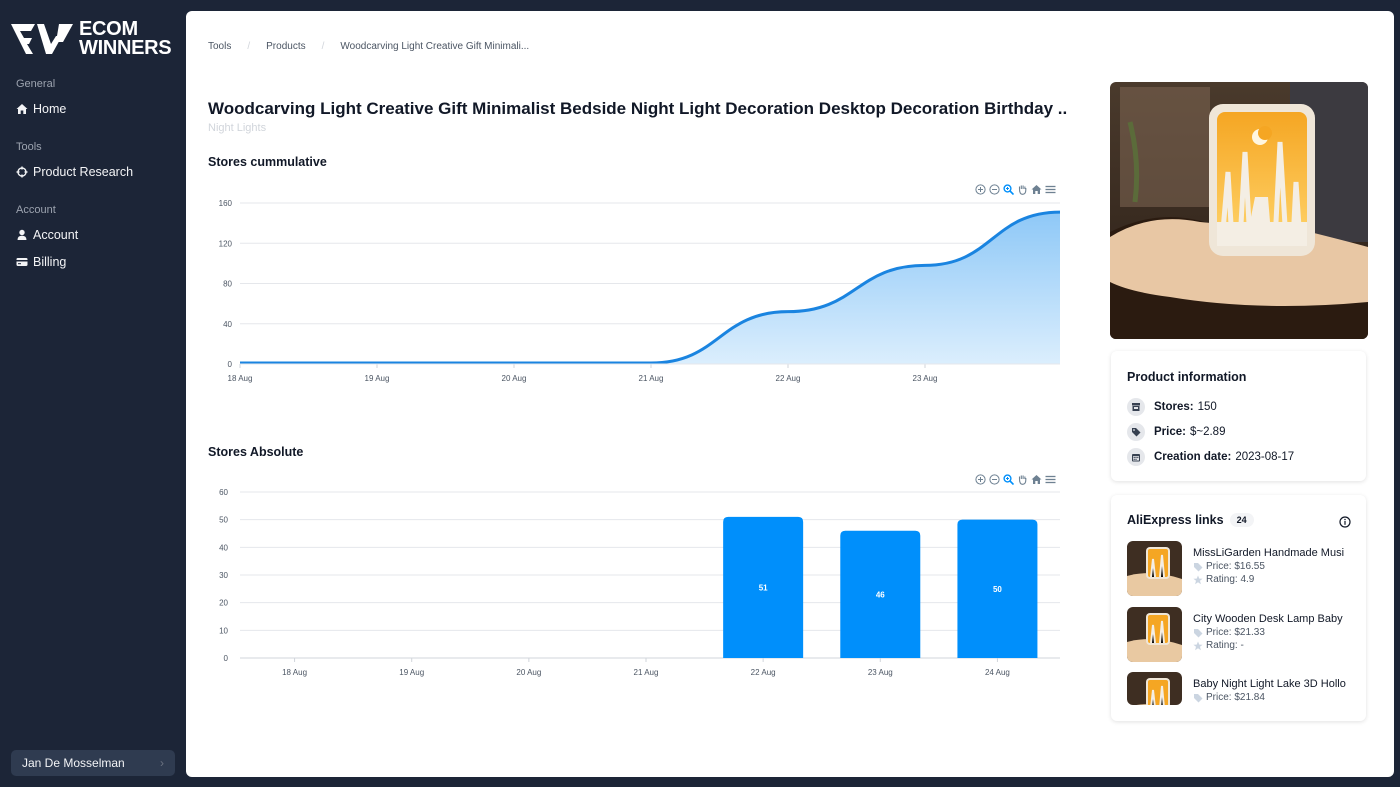 This screenshot has height=787, width=1400. I want to click on info-row-creation-date: Creation date: 2023-08-17, so click(1210, 456).